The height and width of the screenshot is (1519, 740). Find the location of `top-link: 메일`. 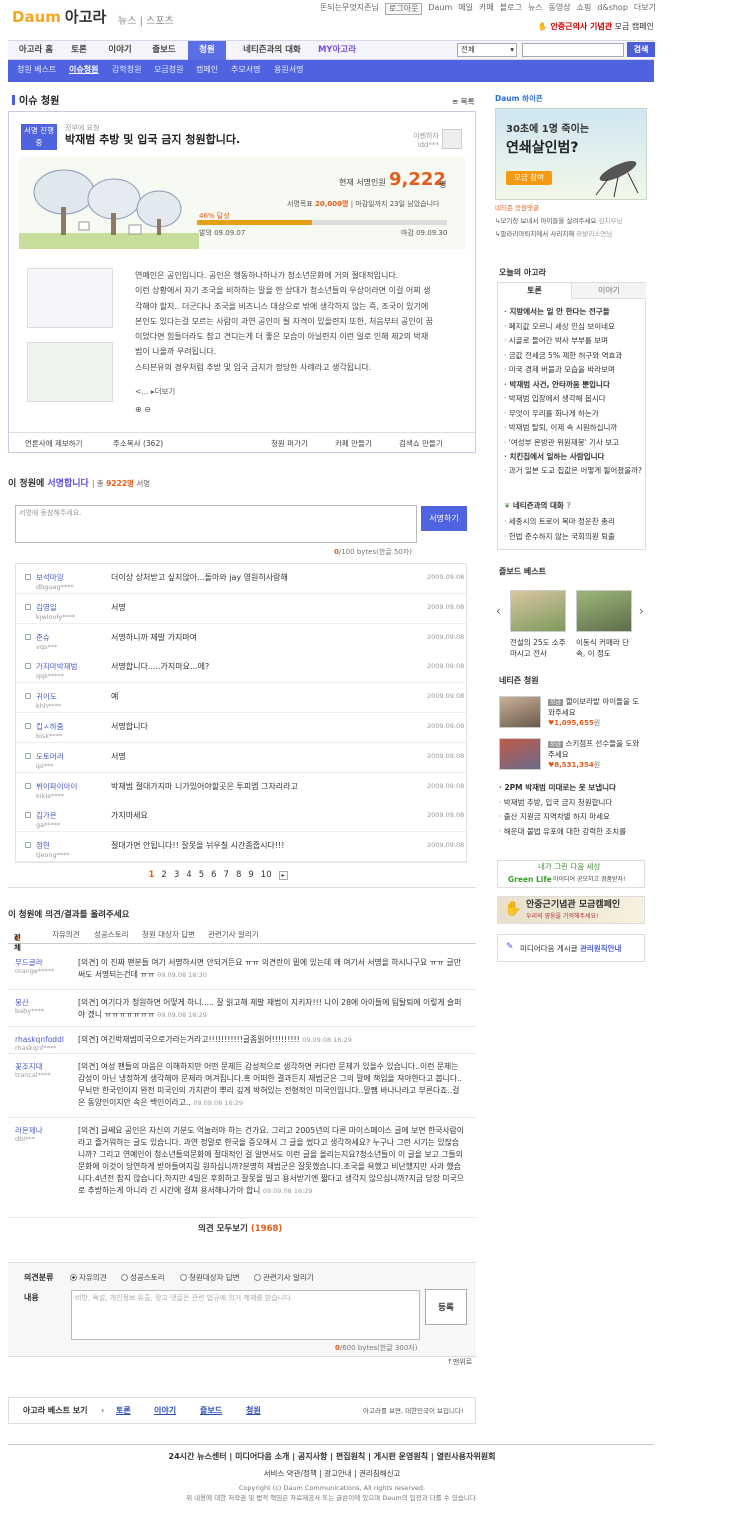

top-link: 메일 is located at coordinates (465, 9).